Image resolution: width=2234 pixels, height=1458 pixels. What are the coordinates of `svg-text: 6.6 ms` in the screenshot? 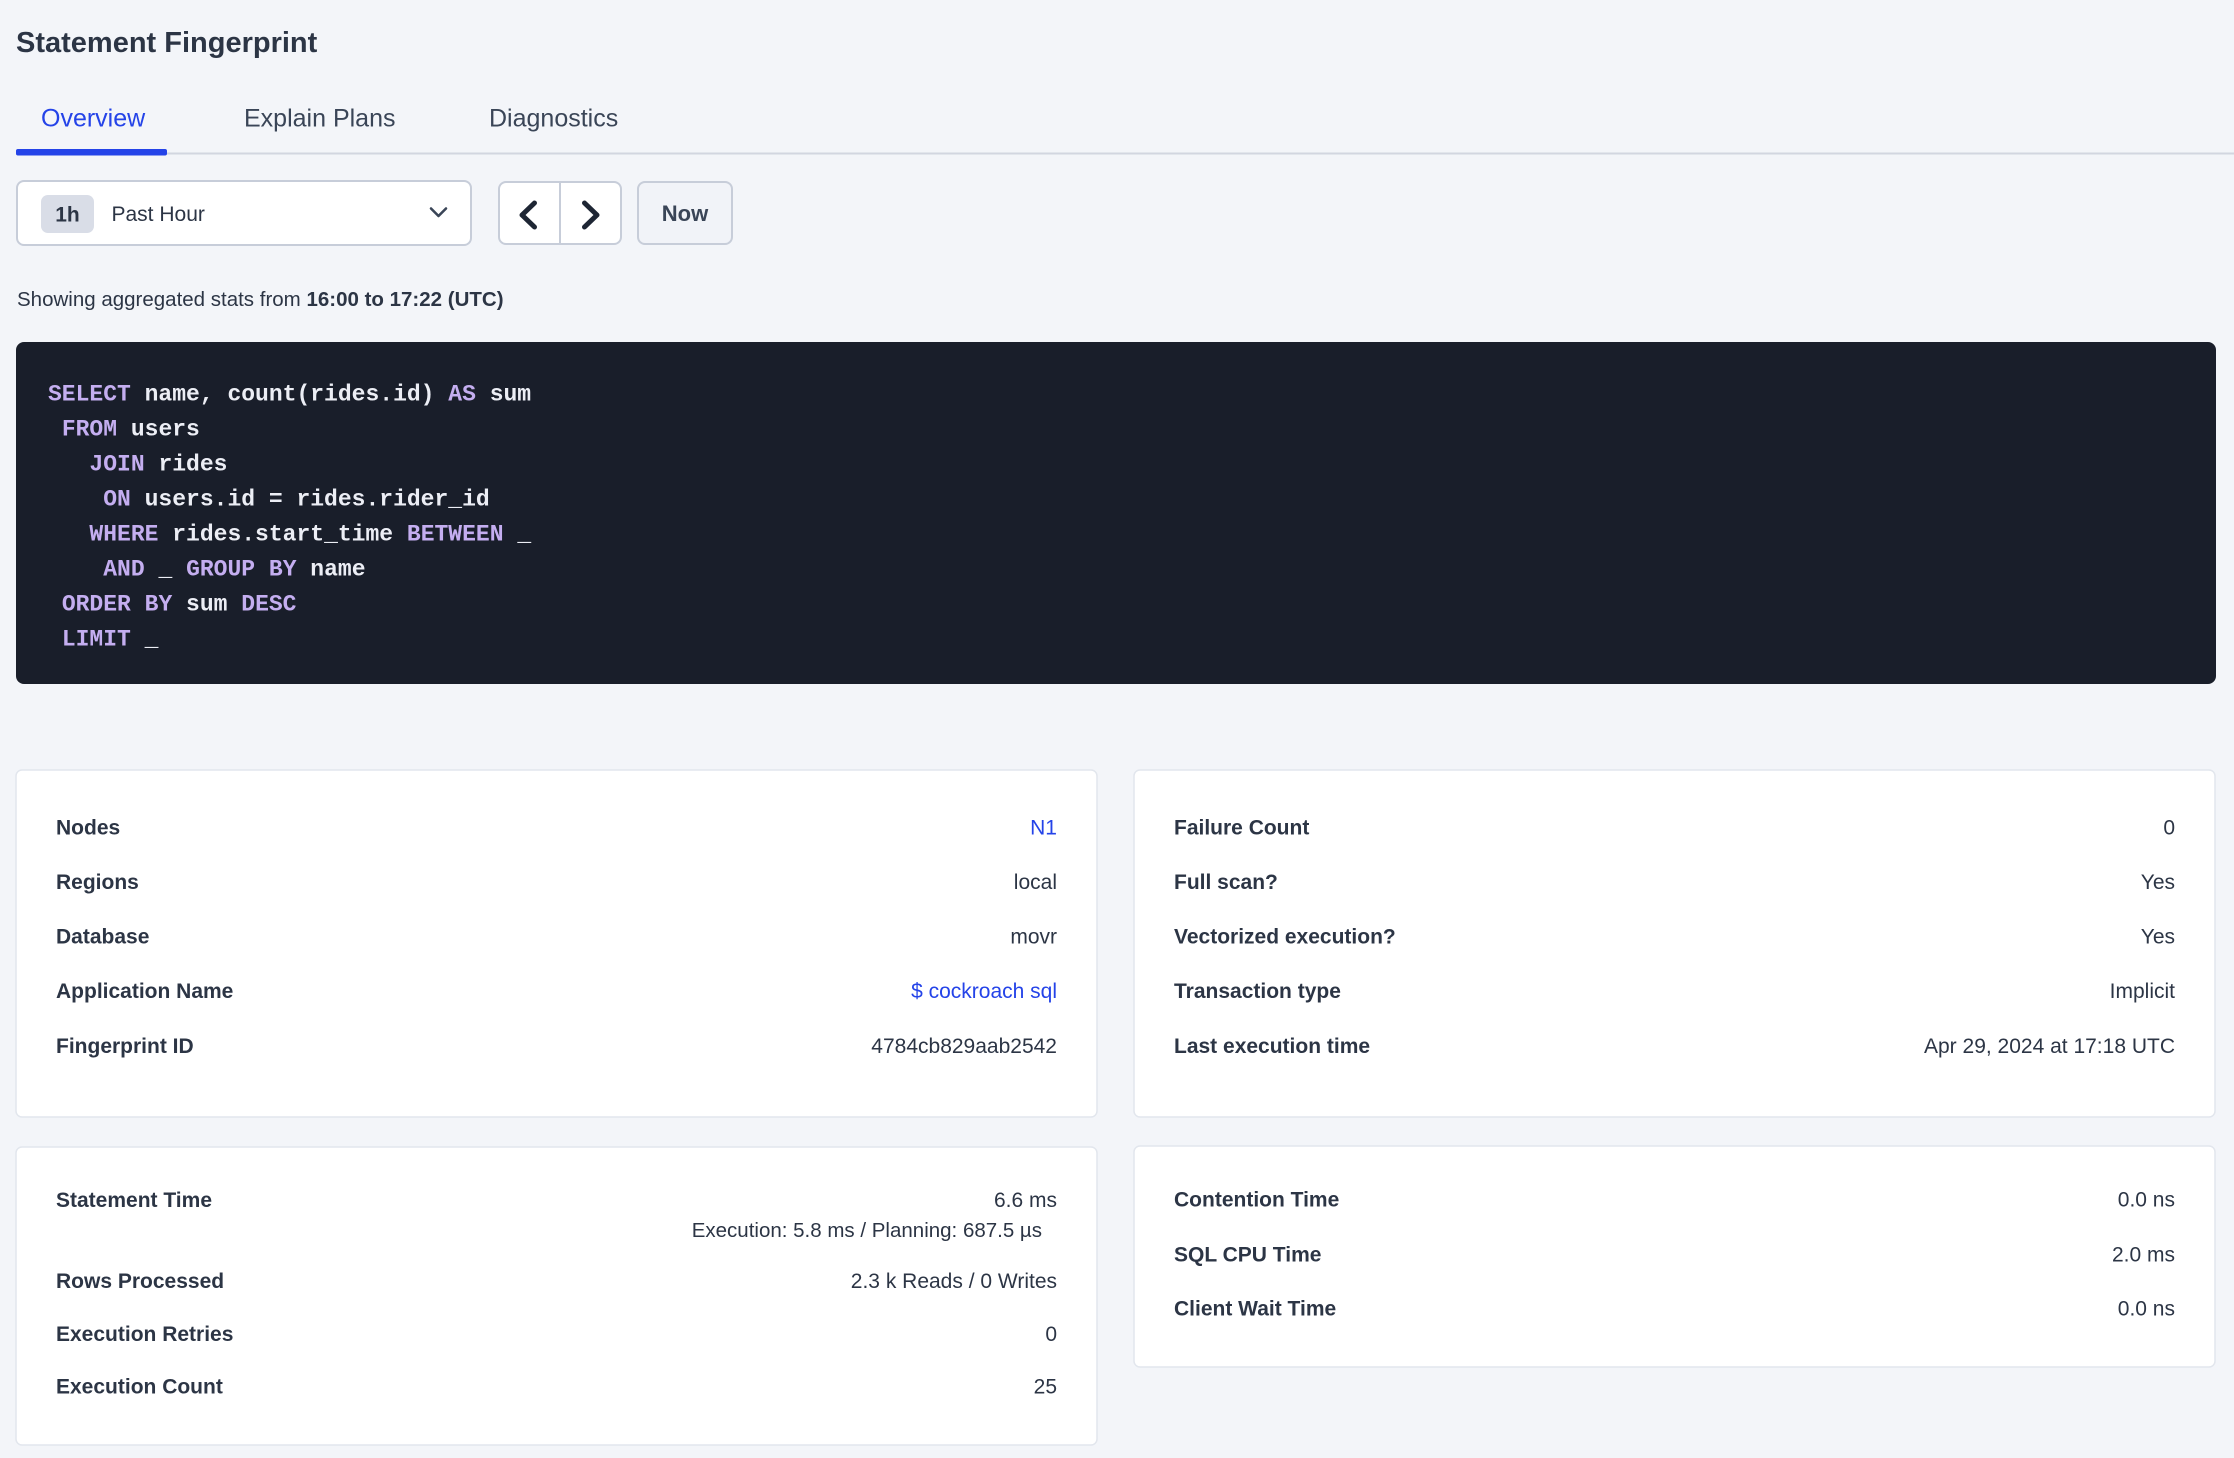 It's located at (1025, 1200).